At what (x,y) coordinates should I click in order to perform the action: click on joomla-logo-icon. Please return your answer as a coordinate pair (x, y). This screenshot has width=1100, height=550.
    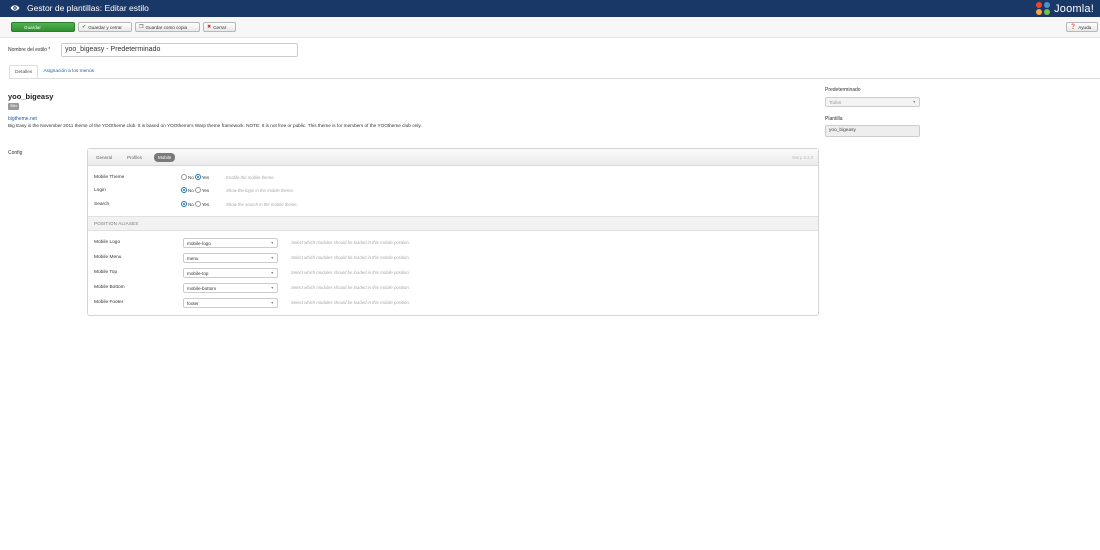
    Looking at the image, I should click on (1043, 8).